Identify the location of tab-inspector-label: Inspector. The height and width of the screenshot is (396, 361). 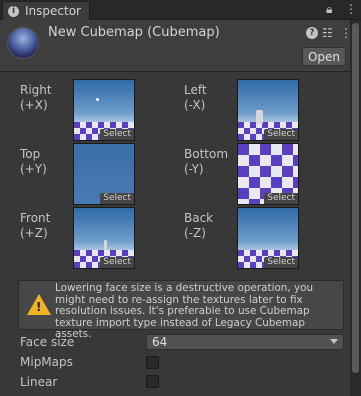
(53, 11).